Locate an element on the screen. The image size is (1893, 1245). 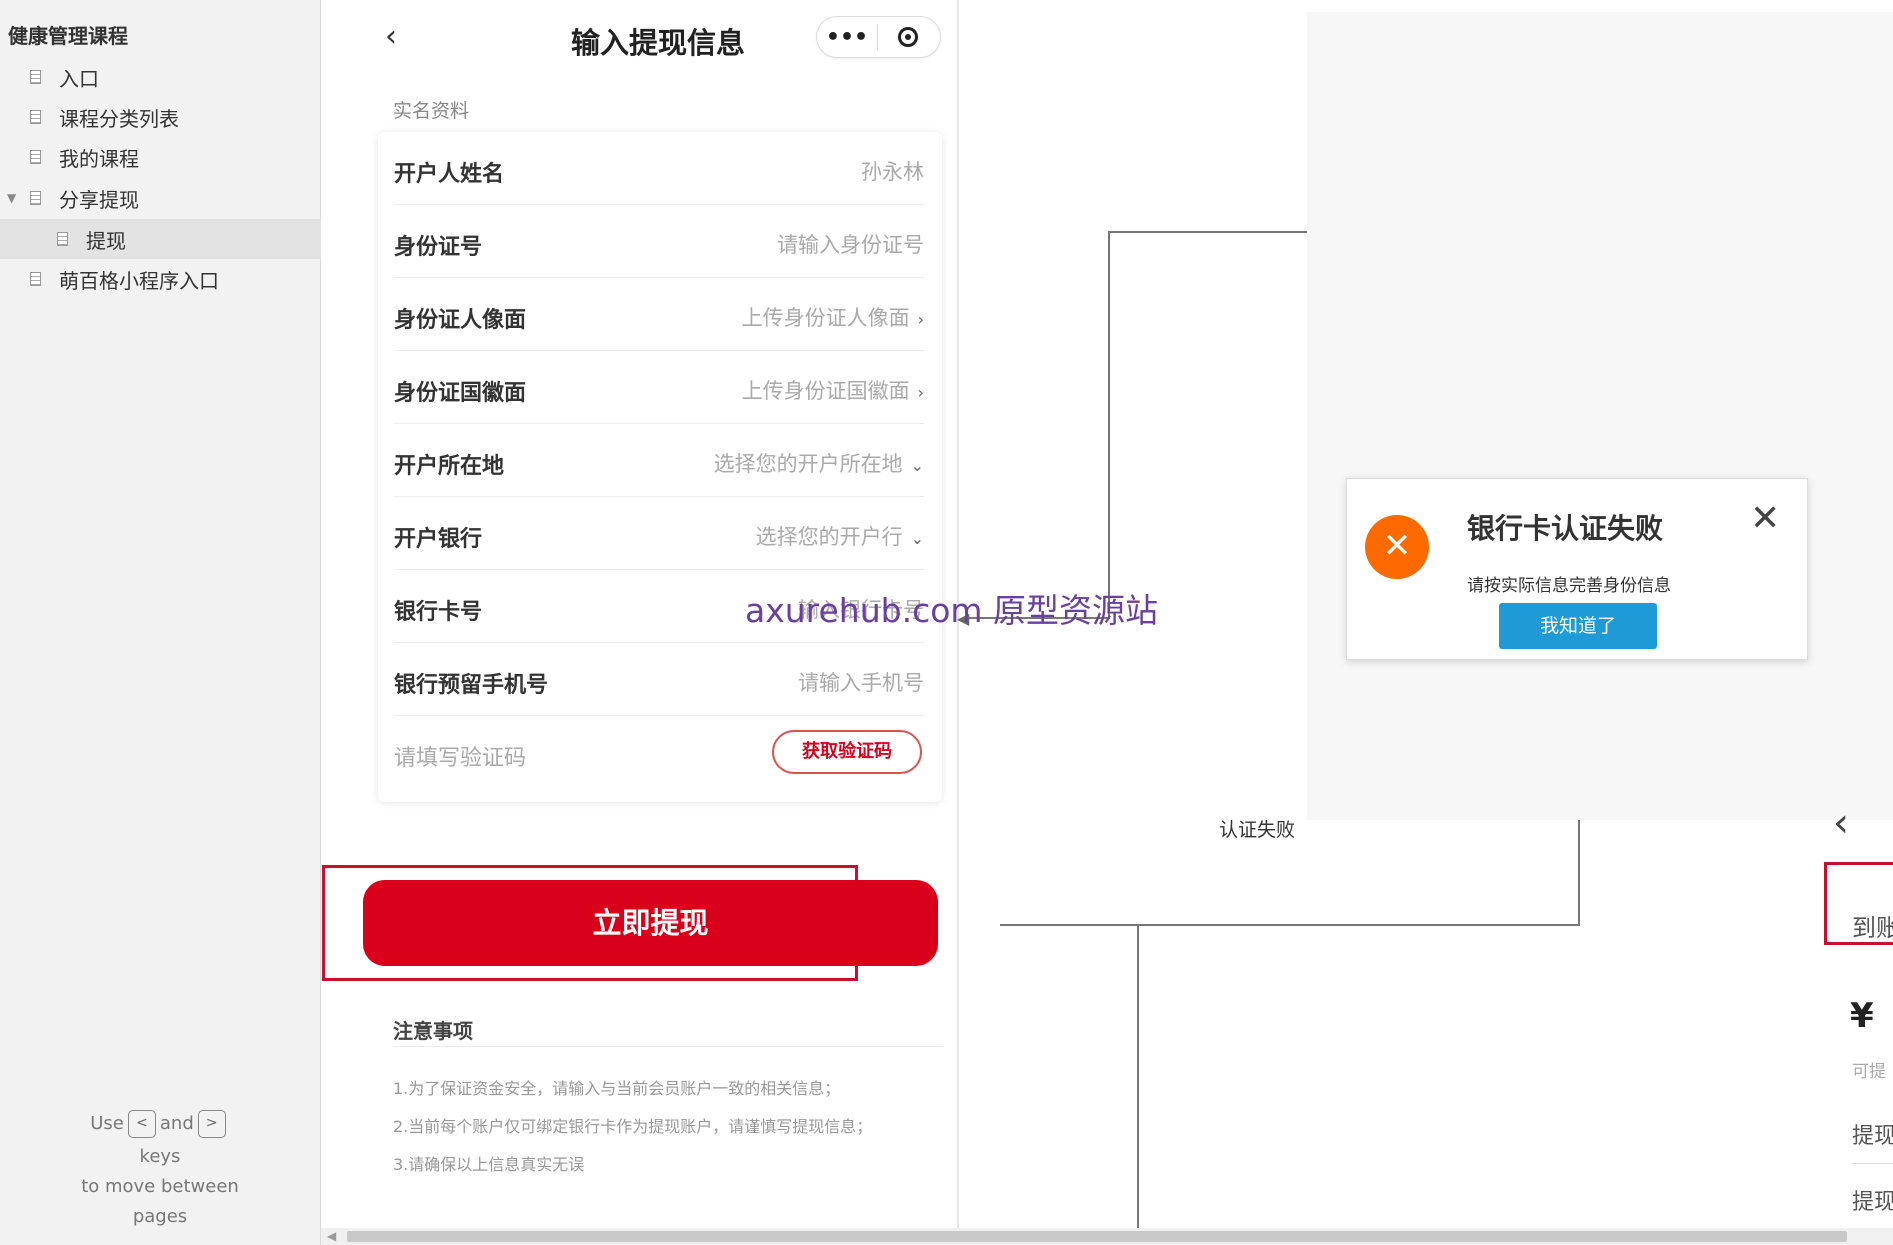
page-title: 输入提现信息 is located at coordinates (658, 43).